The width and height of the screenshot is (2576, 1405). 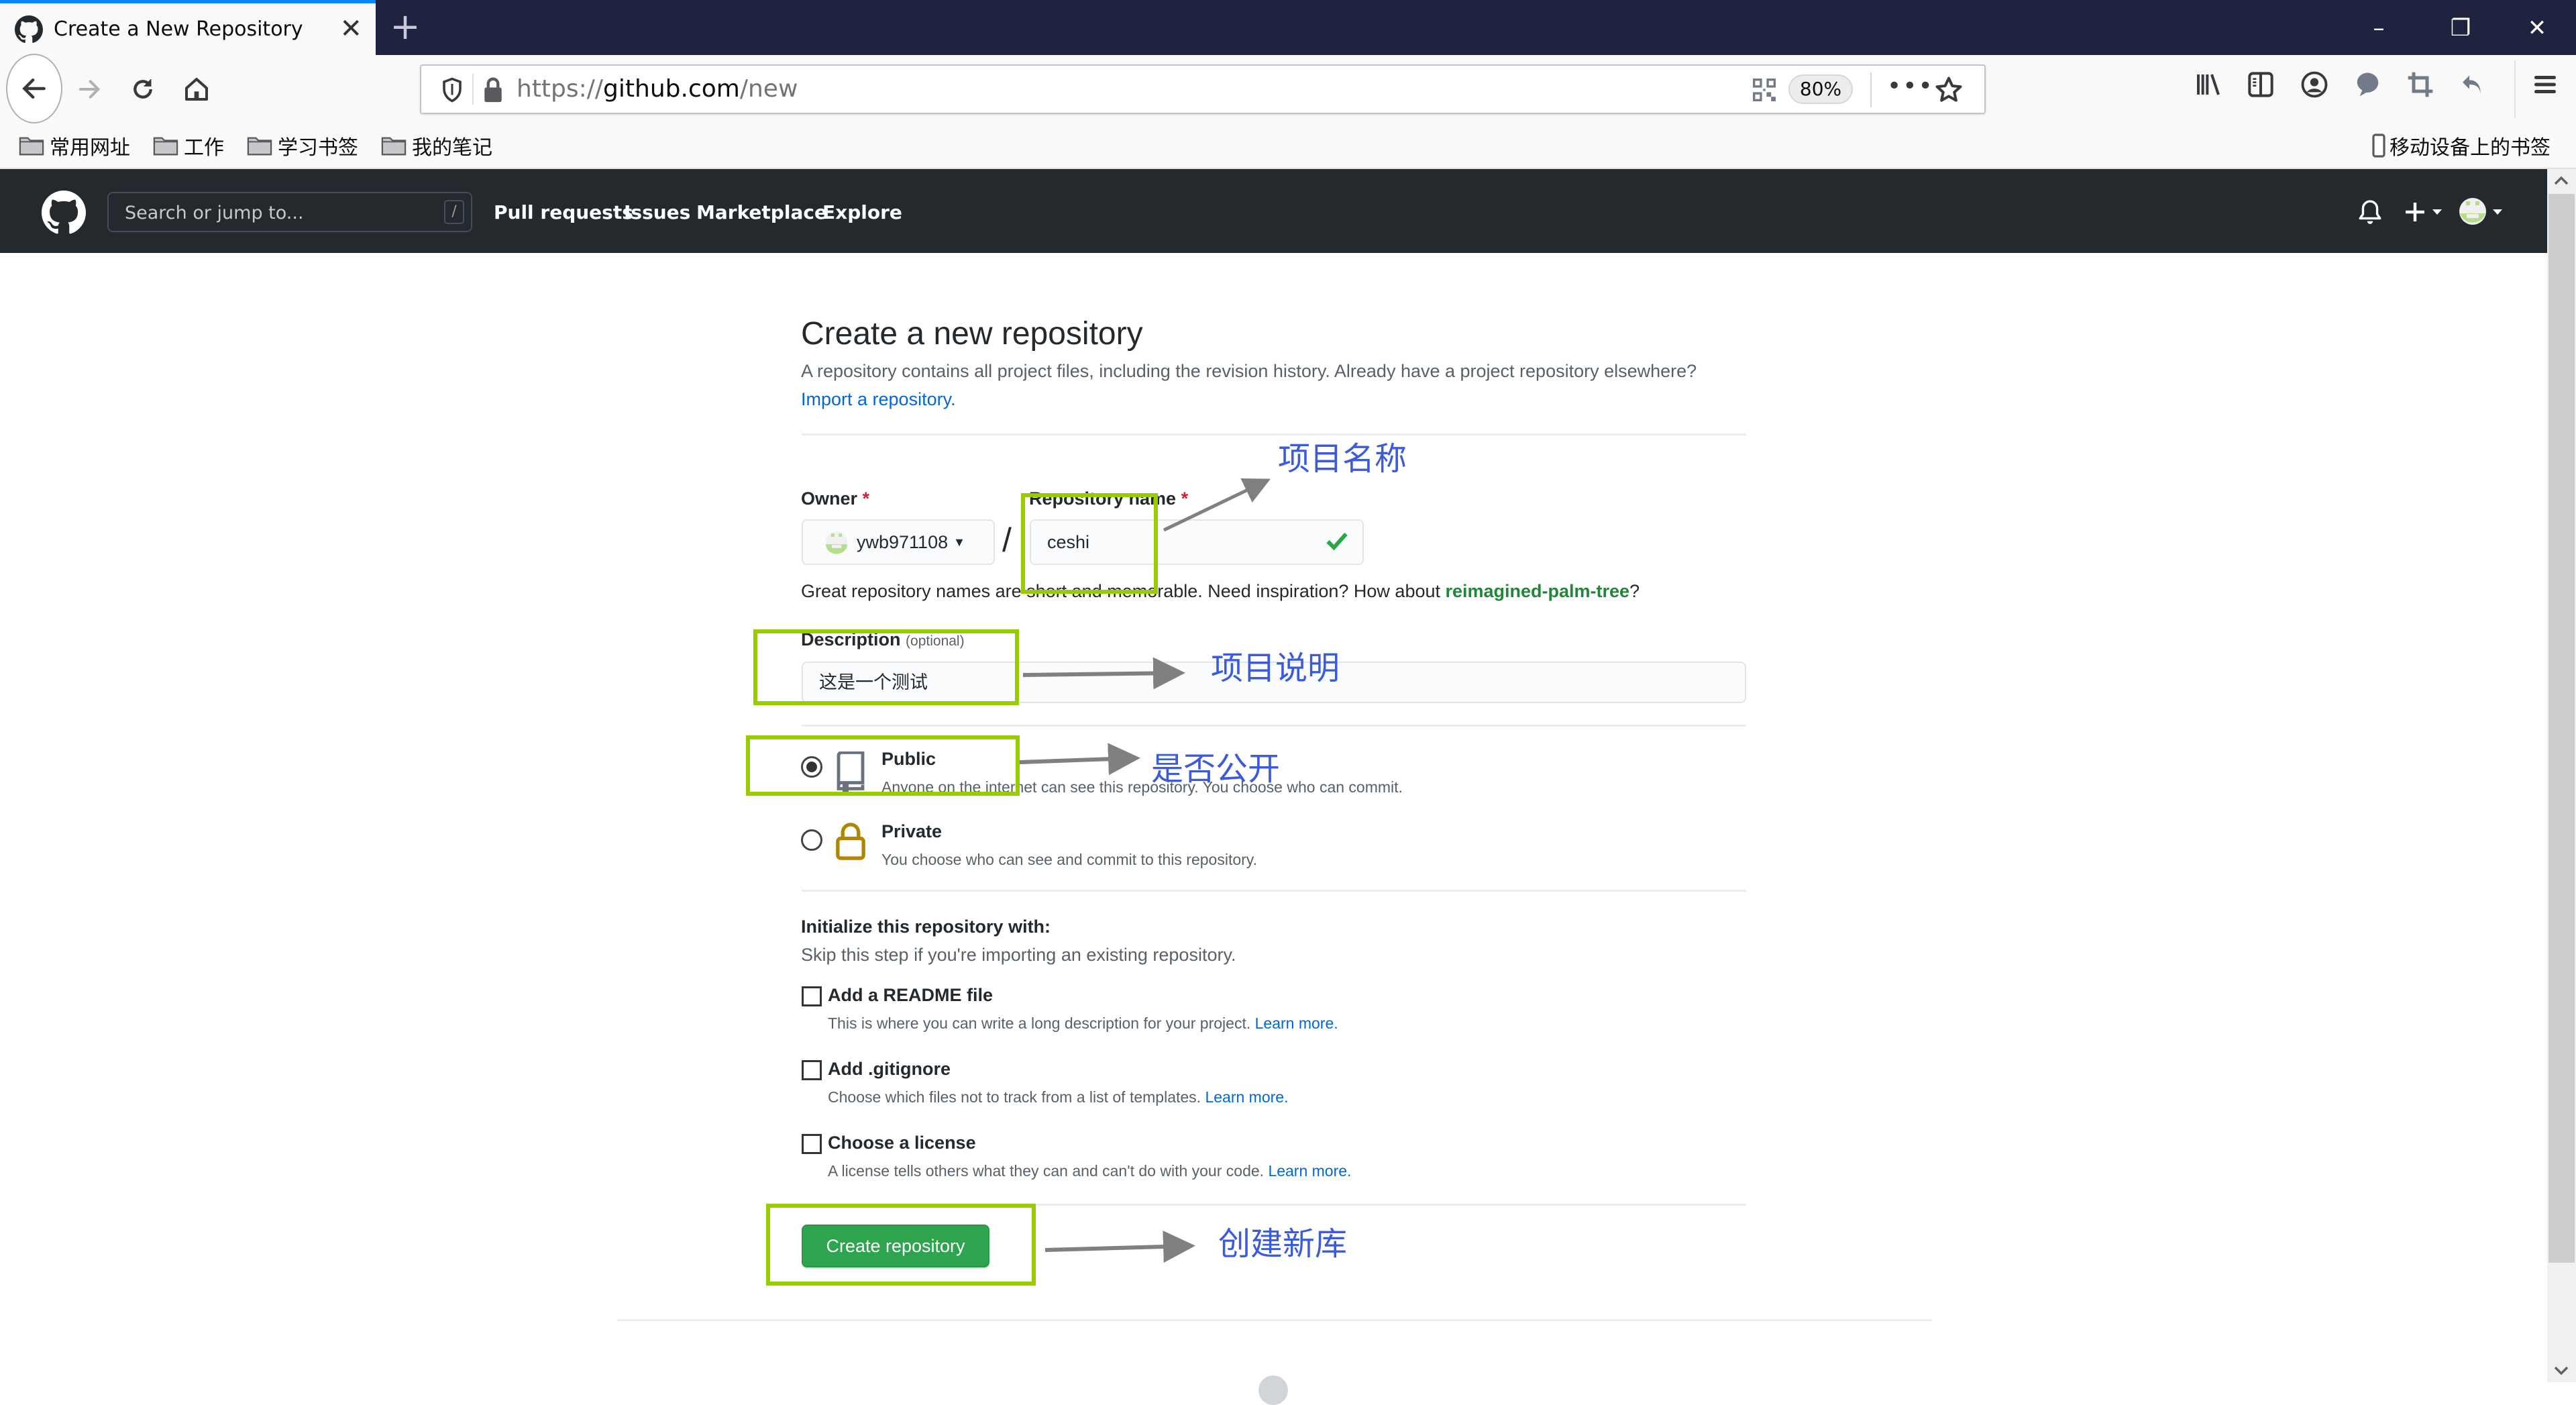 I want to click on mobile-bookmarks: 移动设备上的书签, so click(x=2461, y=146).